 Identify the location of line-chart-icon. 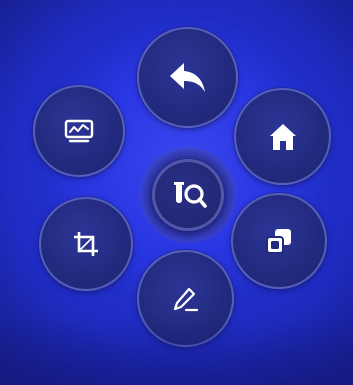
(79, 131).